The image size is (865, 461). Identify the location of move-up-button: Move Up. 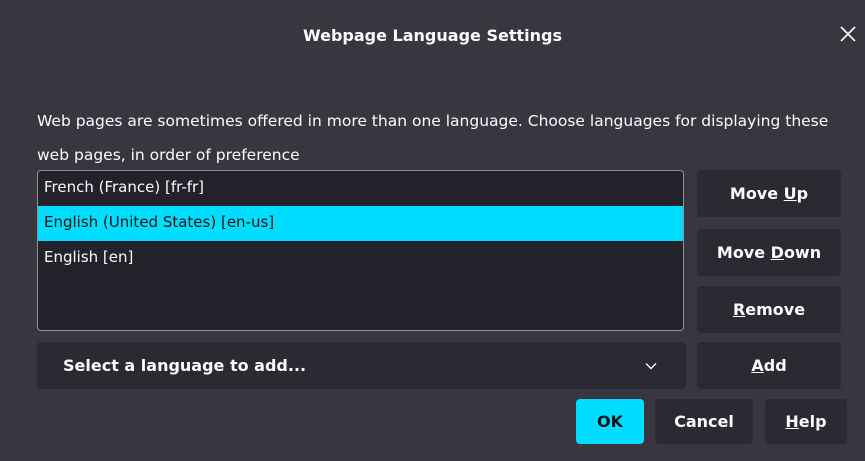
(769, 193).